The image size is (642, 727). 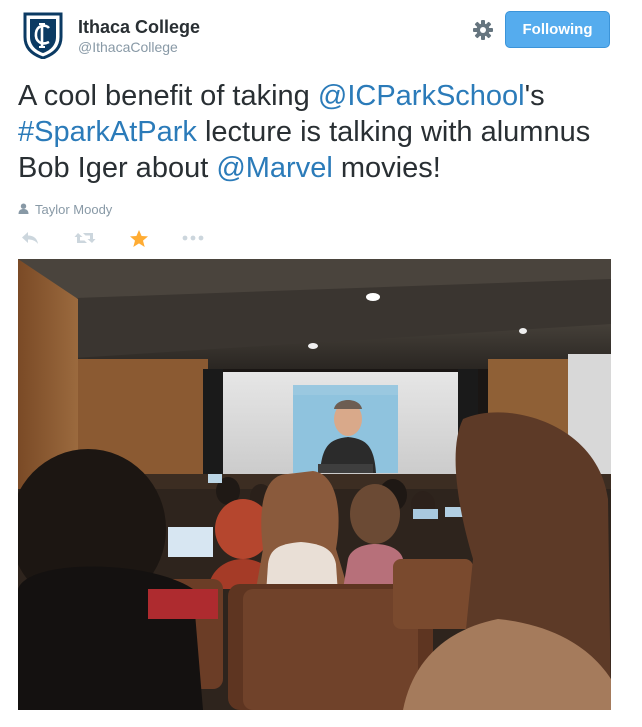 What do you see at coordinates (557, 29) in the screenshot?
I see `following-button: Following` at bounding box center [557, 29].